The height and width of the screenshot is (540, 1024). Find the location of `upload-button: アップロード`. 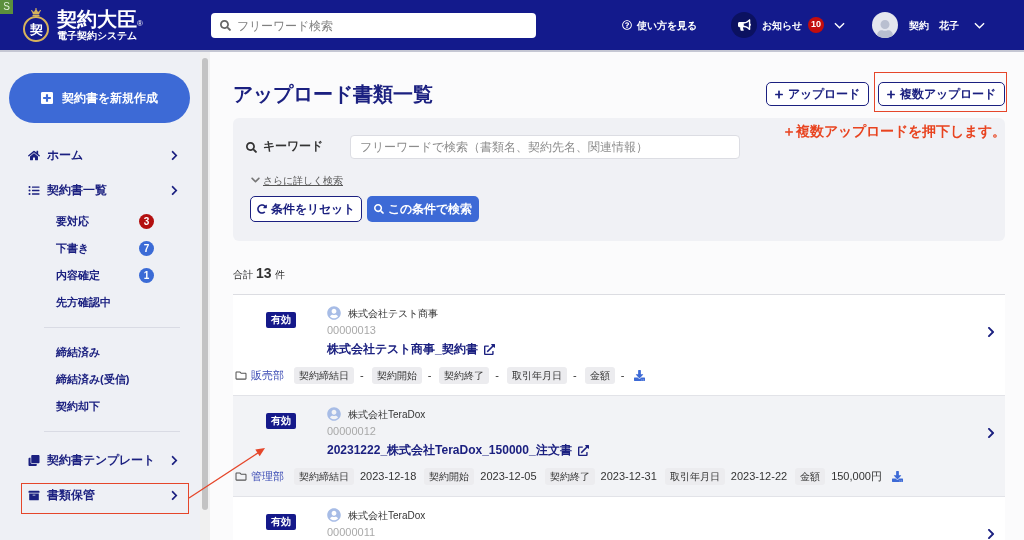

upload-button: アップロード is located at coordinates (817, 94).